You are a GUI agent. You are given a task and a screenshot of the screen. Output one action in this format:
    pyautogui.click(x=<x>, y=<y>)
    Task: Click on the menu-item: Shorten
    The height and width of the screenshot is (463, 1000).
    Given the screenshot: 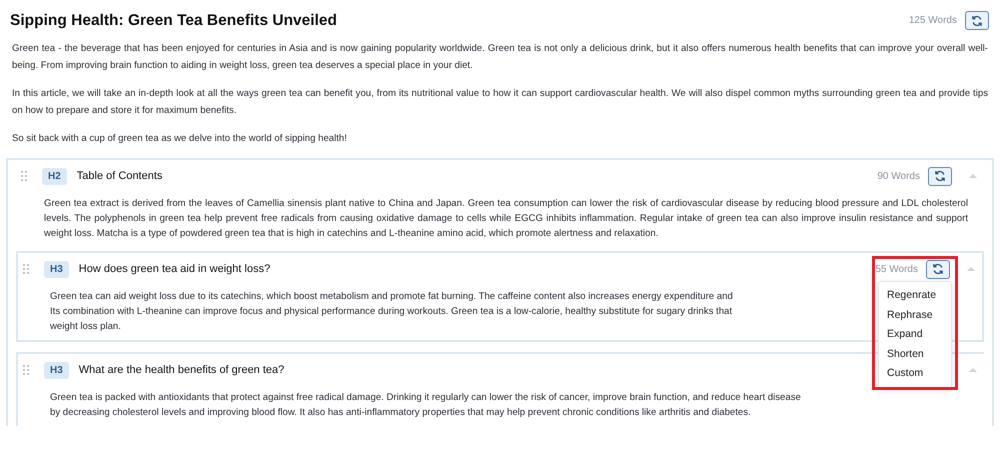 What is the action you would take?
    pyautogui.click(x=915, y=354)
    